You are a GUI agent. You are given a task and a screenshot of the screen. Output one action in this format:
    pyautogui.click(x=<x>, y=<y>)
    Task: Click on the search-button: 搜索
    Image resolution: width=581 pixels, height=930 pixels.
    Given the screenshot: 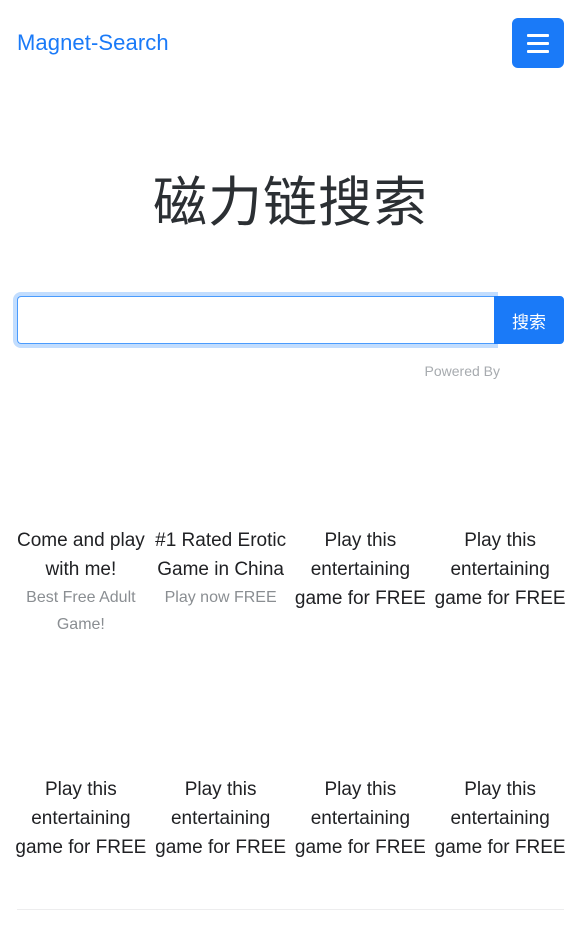 What is the action you would take?
    pyautogui.click(x=529, y=320)
    